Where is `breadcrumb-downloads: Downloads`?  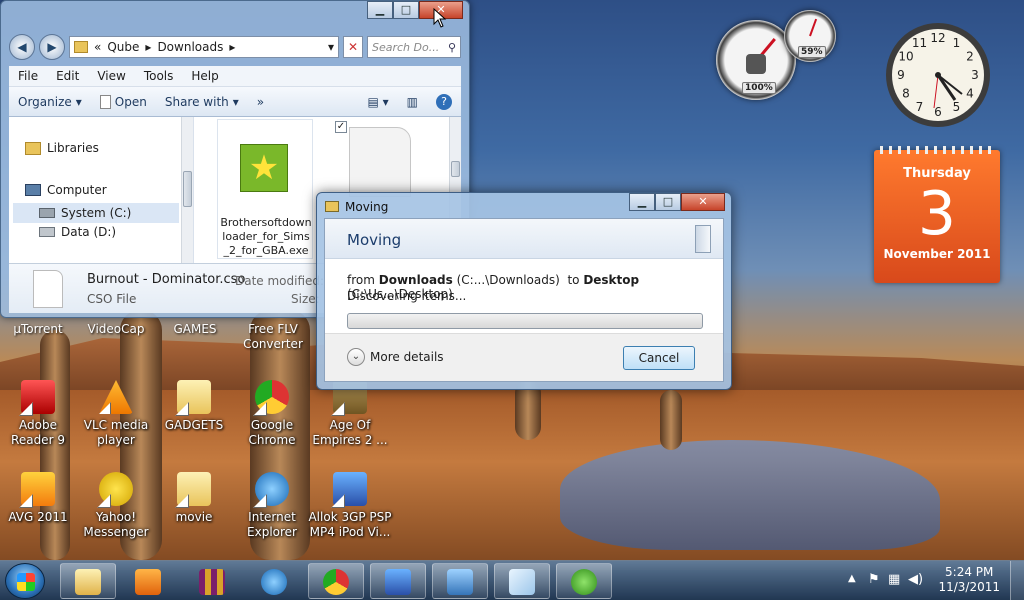
breadcrumb-downloads: Downloads is located at coordinates (190, 47).